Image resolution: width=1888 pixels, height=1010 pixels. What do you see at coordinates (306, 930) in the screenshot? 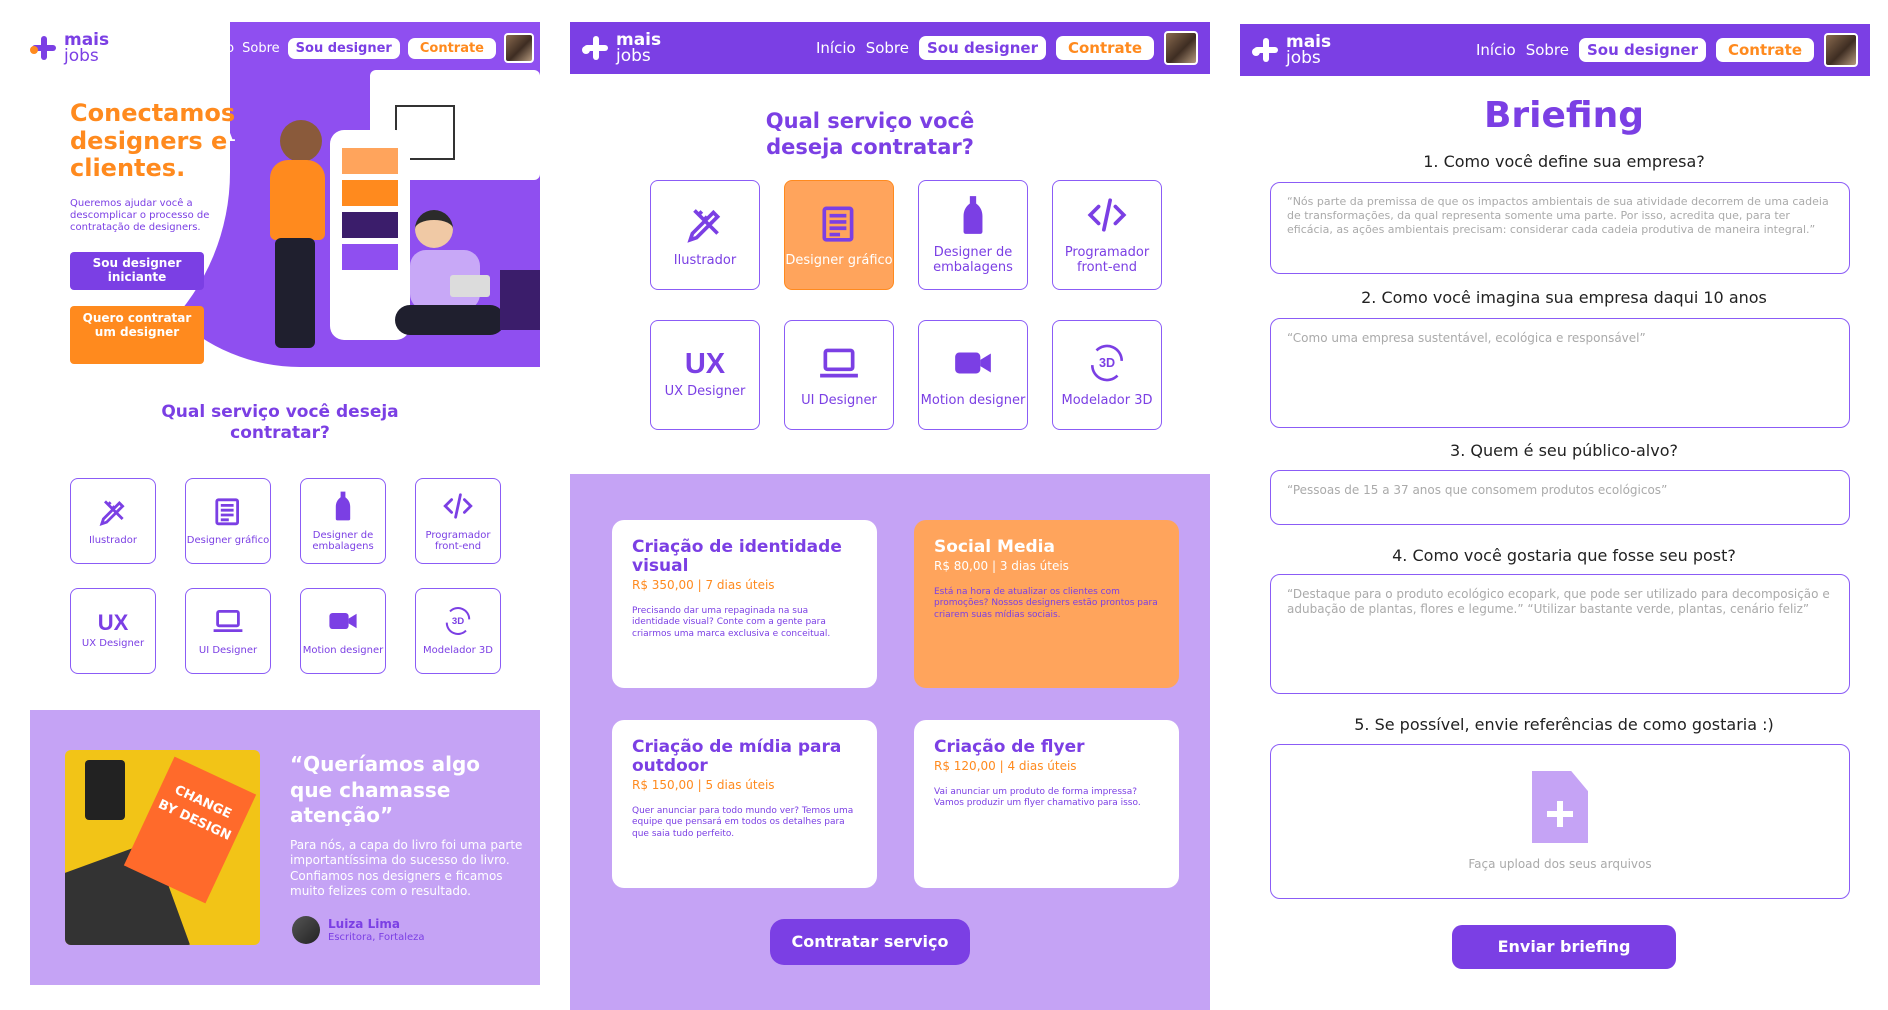
I see `author-avatar` at bounding box center [306, 930].